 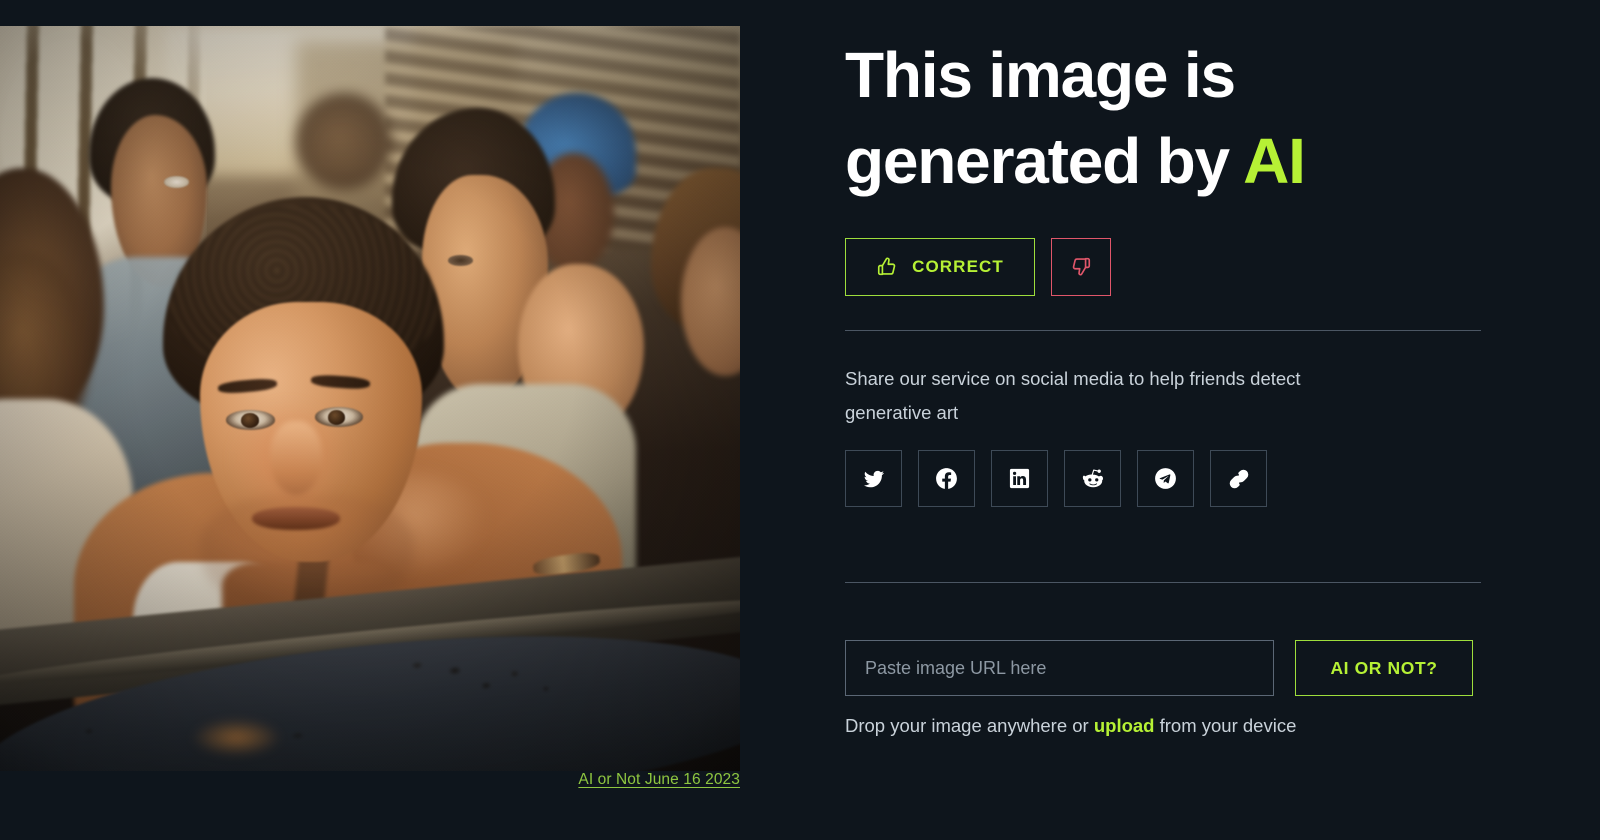 I want to click on verdict-headline: This image is generated by AI, so click(x=1165, y=118).